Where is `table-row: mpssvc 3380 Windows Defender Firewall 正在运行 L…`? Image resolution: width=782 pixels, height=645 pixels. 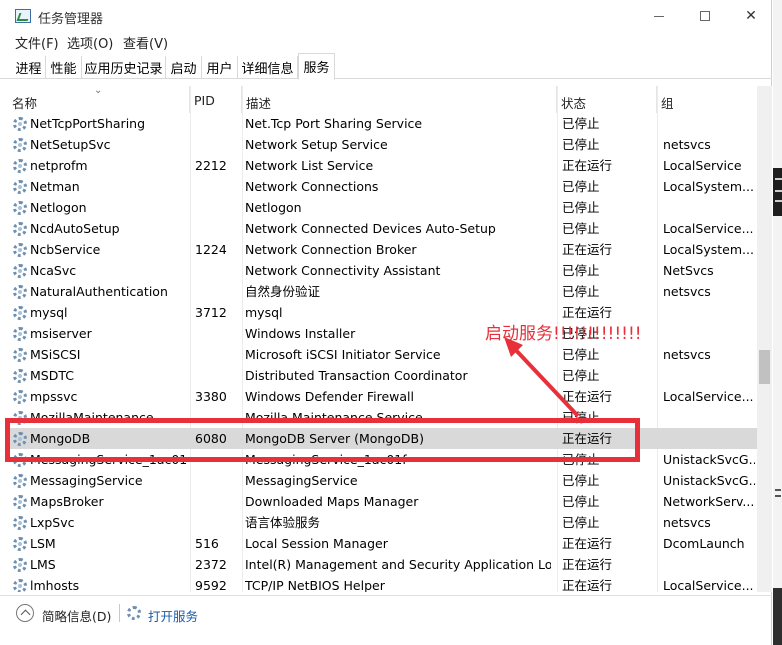
table-row: mpssvc 3380 Windows Defender Firewall 正在运行 L… is located at coordinates (383, 396).